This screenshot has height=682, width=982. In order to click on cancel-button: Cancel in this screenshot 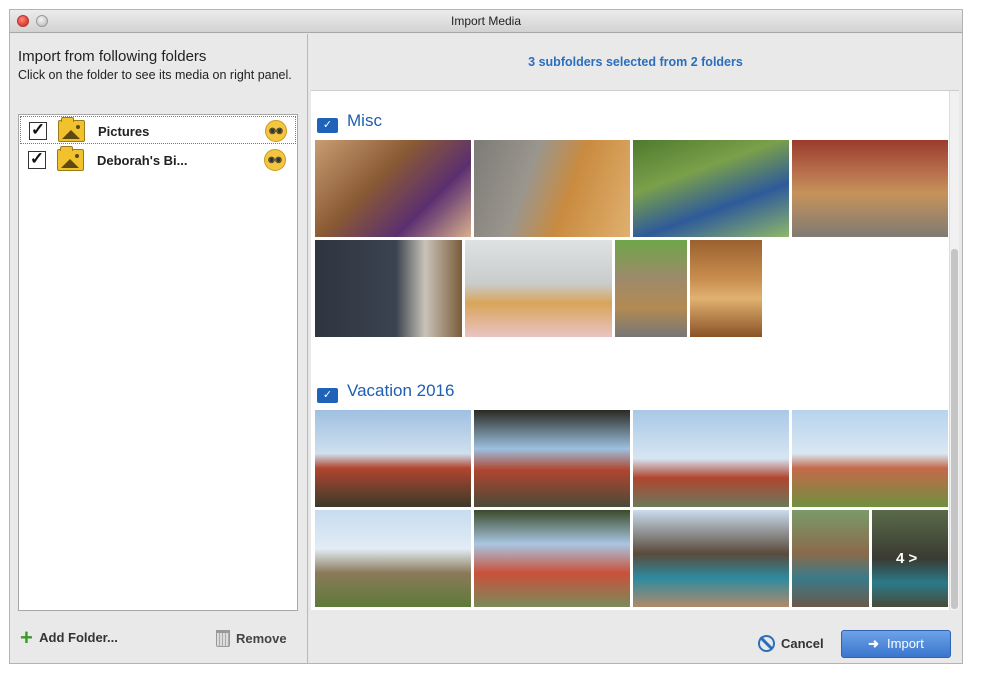, I will do `click(791, 643)`.